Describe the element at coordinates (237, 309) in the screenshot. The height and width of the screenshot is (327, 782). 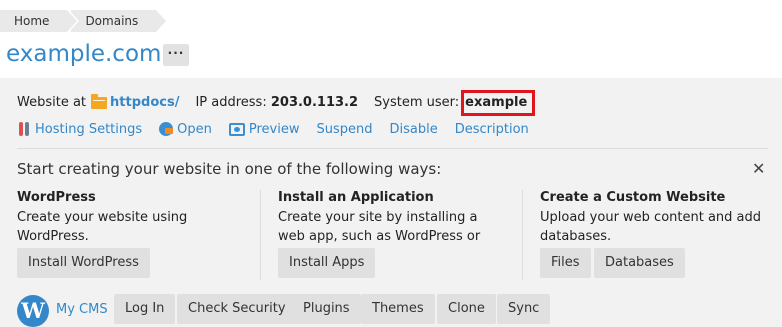
I see `check-security-button: Check Security` at that location.